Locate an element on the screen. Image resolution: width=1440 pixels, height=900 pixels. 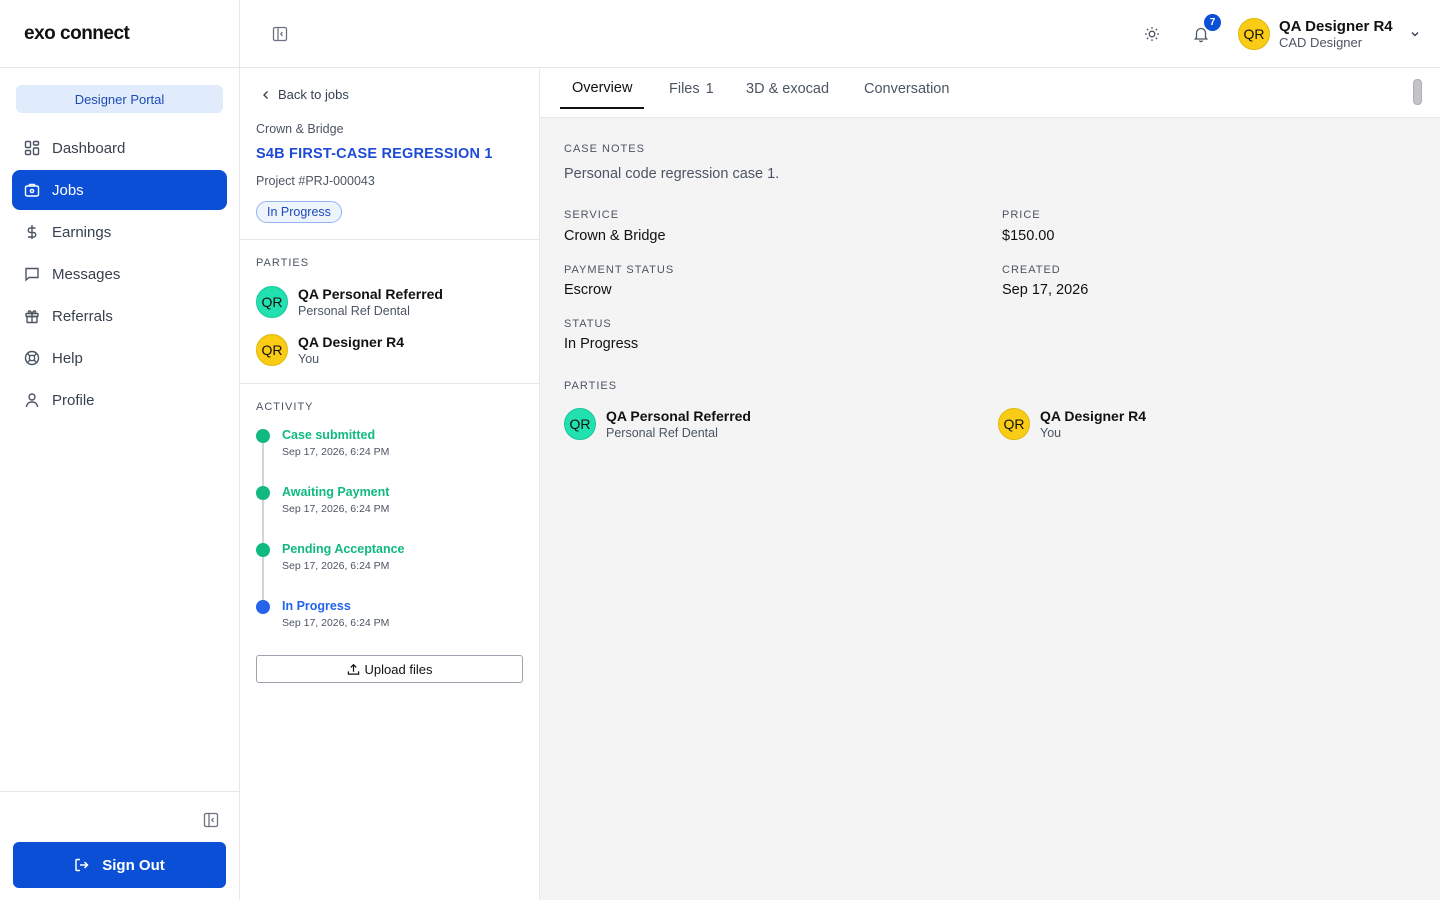
status-badge: In Progress is located at coordinates (299, 212).